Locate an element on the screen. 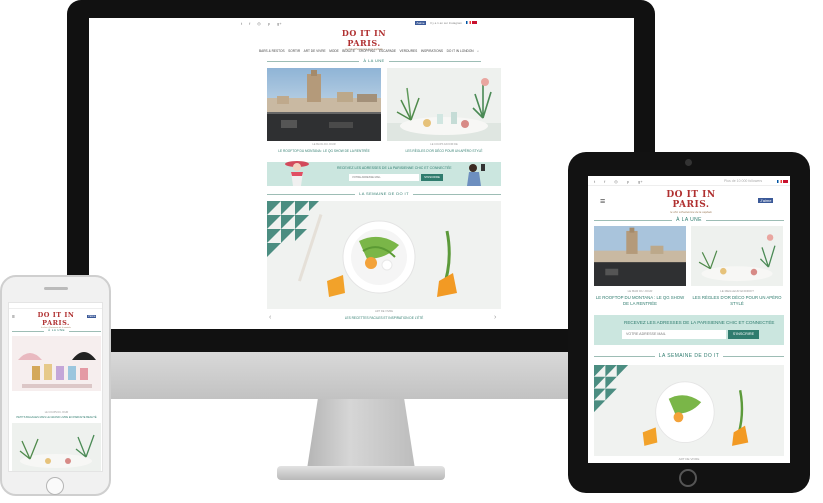 The height and width of the screenshot is (503, 823). instagram-note: Il y a 1 an sur Instagram is located at coordinates (446, 23).